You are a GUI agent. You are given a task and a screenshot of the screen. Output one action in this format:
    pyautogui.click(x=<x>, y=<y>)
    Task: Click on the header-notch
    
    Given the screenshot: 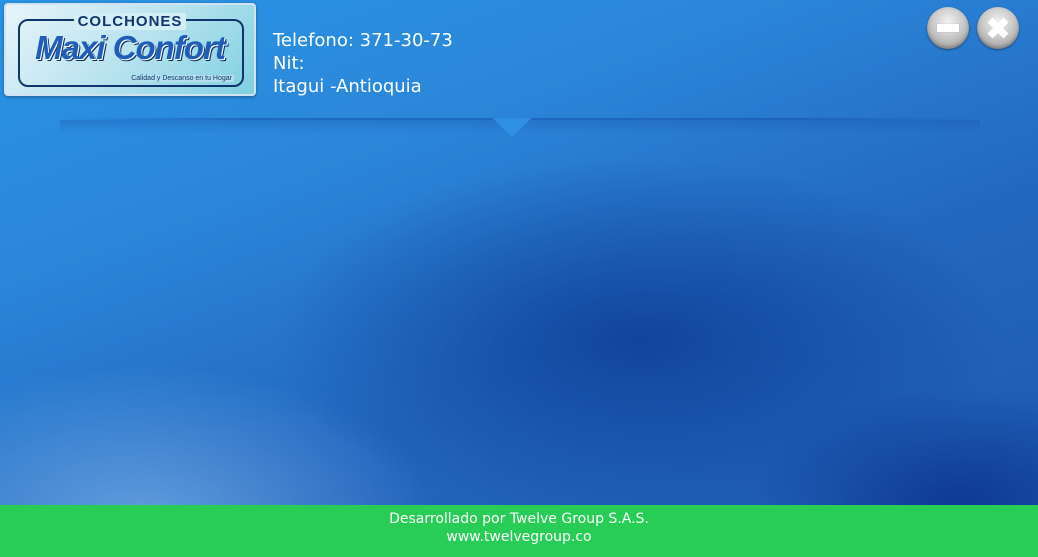 What is the action you would take?
    pyautogui.click(x=512, y=129)
    